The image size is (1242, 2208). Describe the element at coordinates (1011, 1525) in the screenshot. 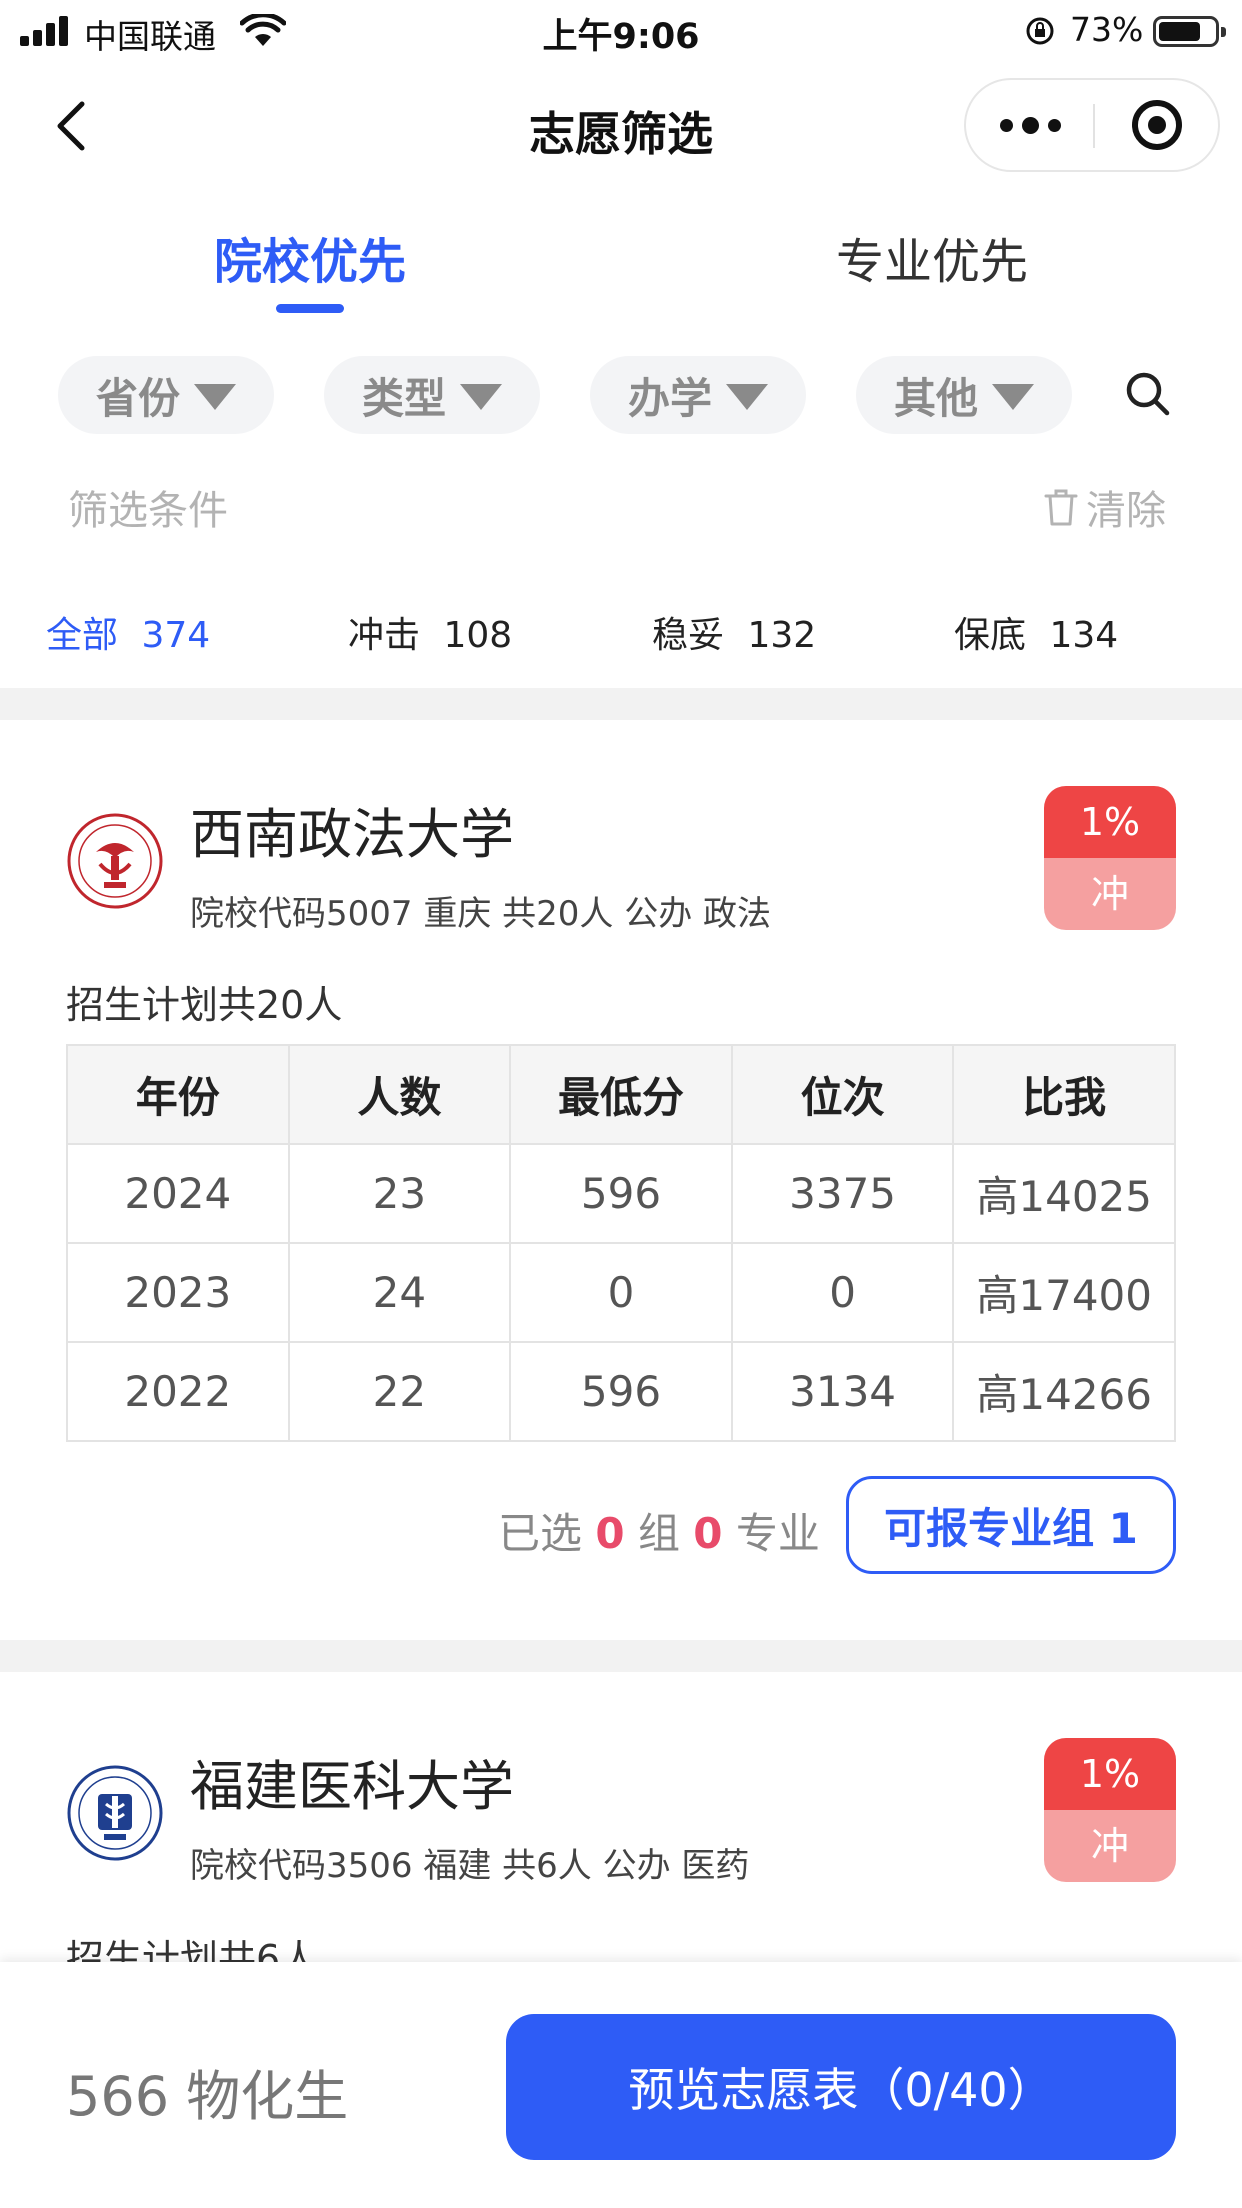

I see `available-groups-button: 可报专业组 1` at that location.